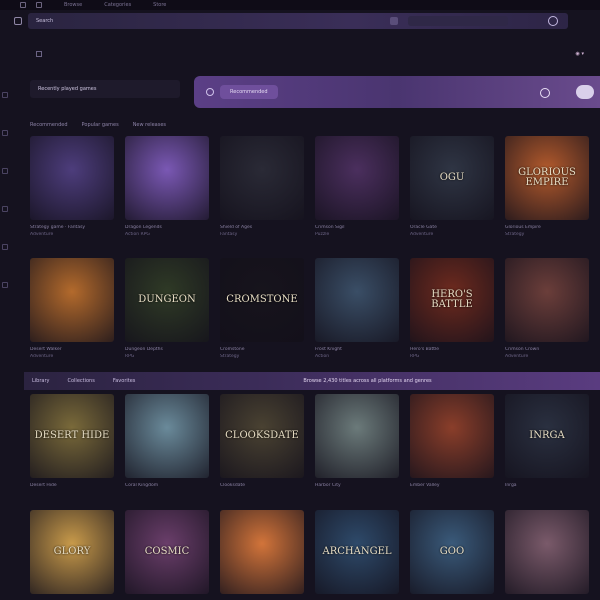 This screenshot has width=600, height=600. I want to click on user-menu-icon: ◉ ▾, so click(580, 54).